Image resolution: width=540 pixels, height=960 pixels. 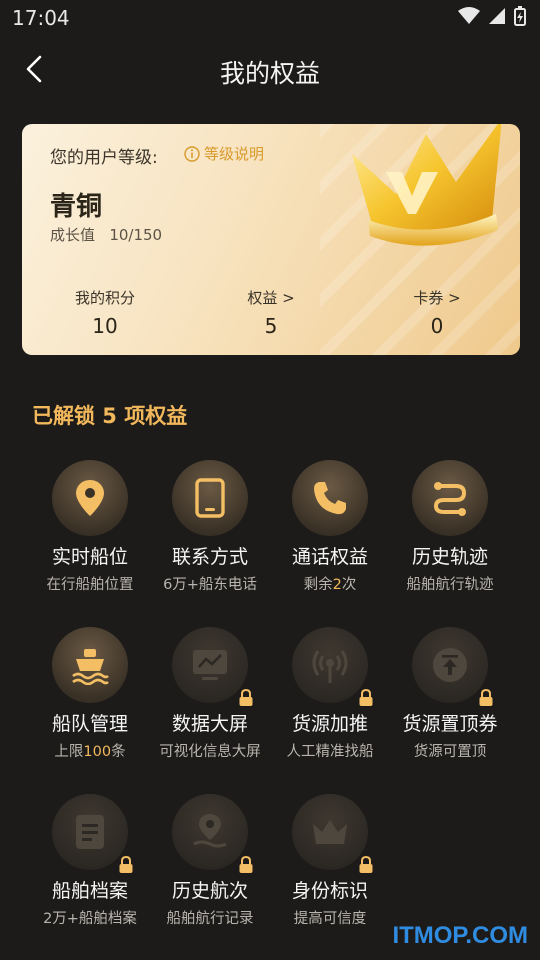 I want to click on benefit-name: 船舶档案, so click(x=89, y=891).